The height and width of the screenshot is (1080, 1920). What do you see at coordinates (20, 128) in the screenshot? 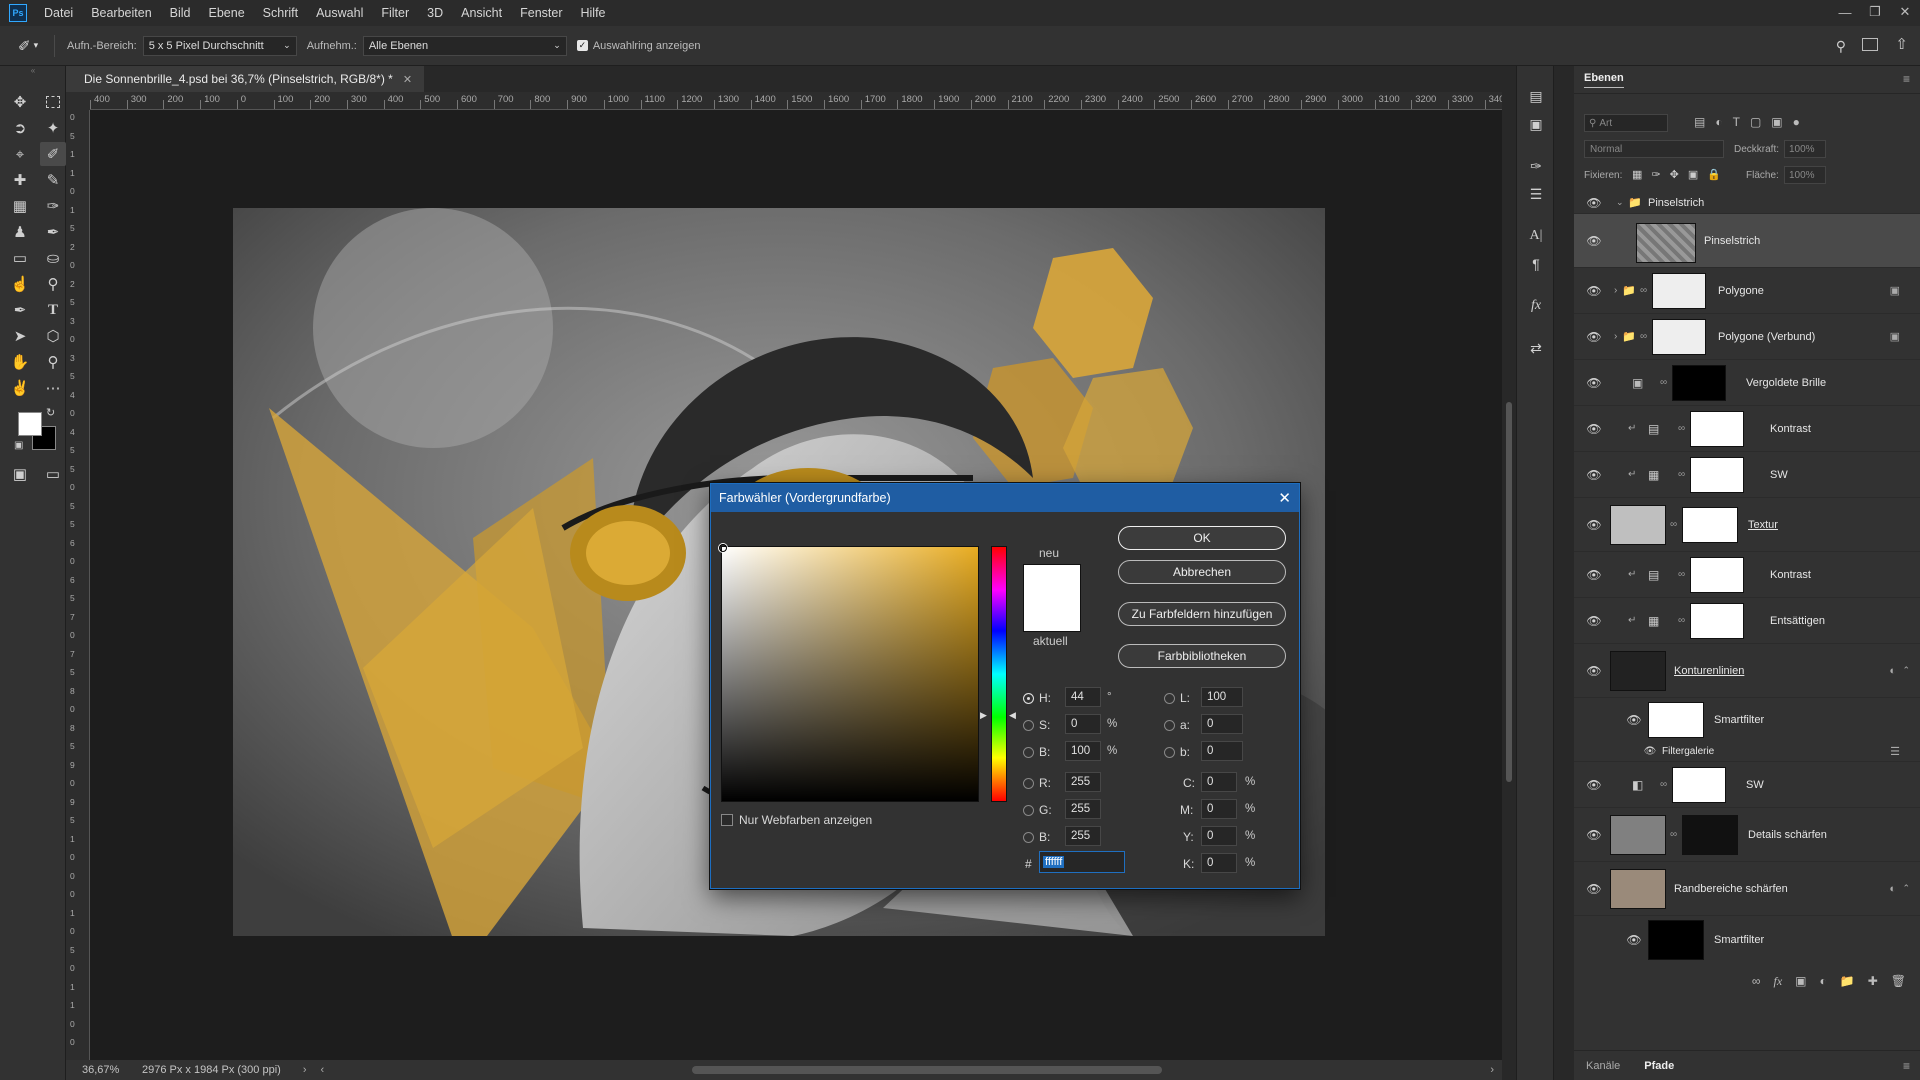
I see `lasso-tool-icon: ➲` at bounding box center [20, 128].